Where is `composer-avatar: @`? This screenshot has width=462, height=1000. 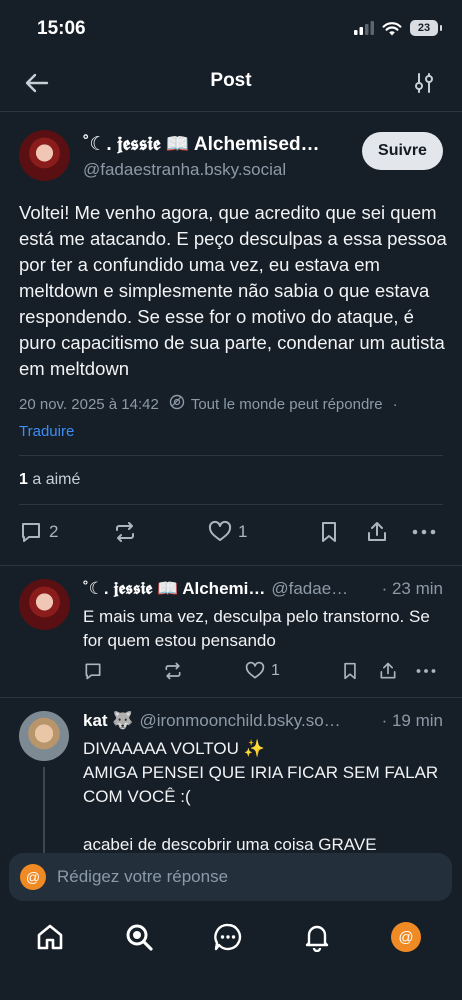 composer-avatar: @ is located at coordinates (33, 877).